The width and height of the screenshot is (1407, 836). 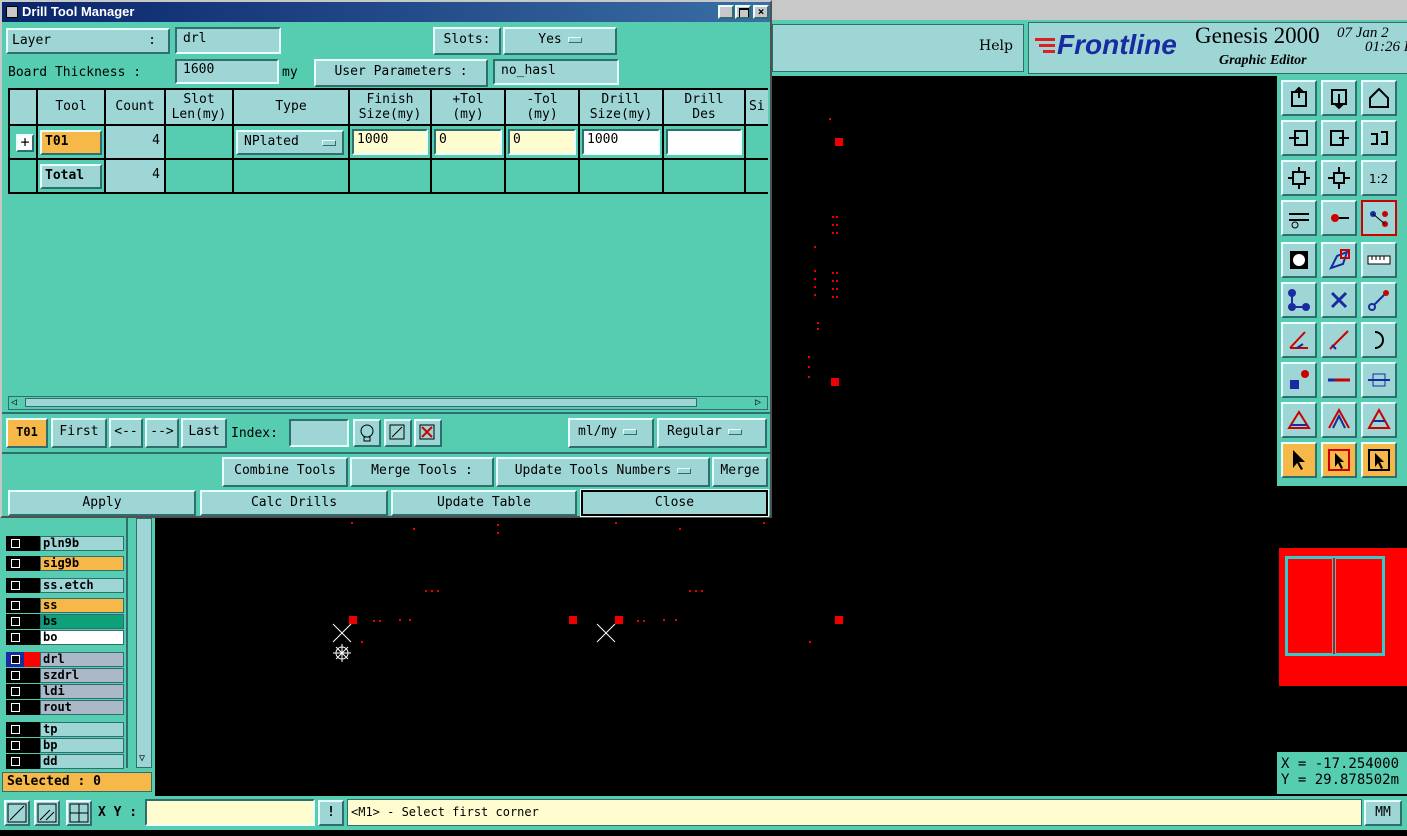 I want to click on window-title-bar: Drill Tool Manager _ ×, so click(x=386, y=12).